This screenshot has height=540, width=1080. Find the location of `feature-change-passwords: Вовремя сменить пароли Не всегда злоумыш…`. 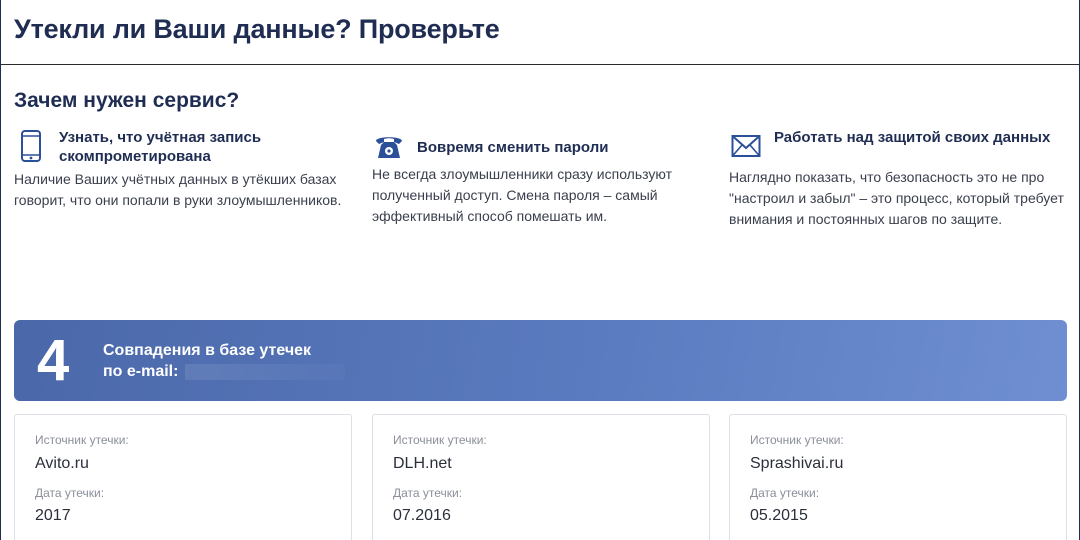

feature-change-passwords: Вовремя сменить пароли Не всегда злоумыш… is located at coordinates (544, 177).